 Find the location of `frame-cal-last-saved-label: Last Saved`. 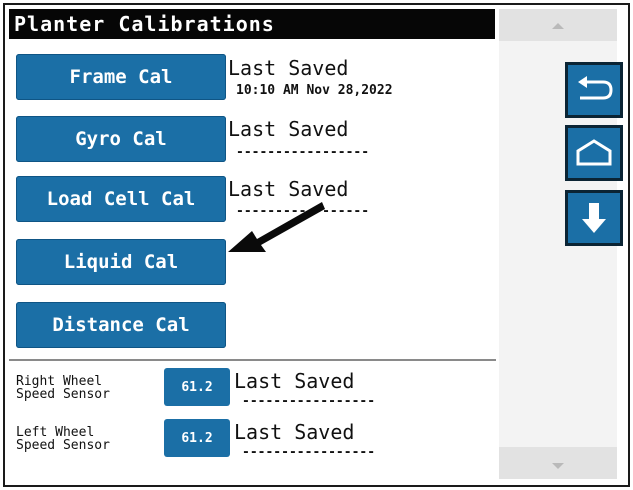

frame-cal-last-saved-label: Last Saved is located at coordinates (288, 68).